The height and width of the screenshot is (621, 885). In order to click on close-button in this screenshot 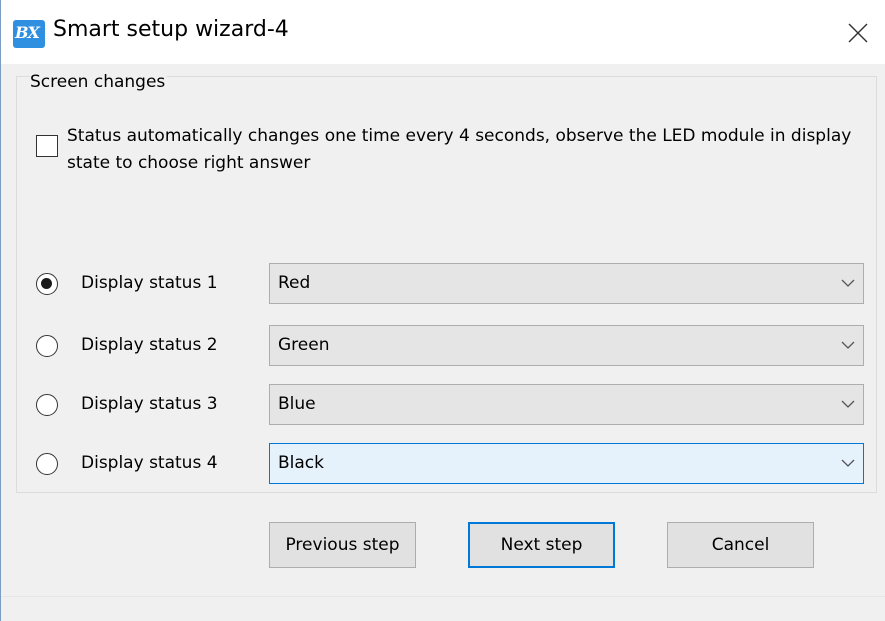, I will do `click(858, 33)`.